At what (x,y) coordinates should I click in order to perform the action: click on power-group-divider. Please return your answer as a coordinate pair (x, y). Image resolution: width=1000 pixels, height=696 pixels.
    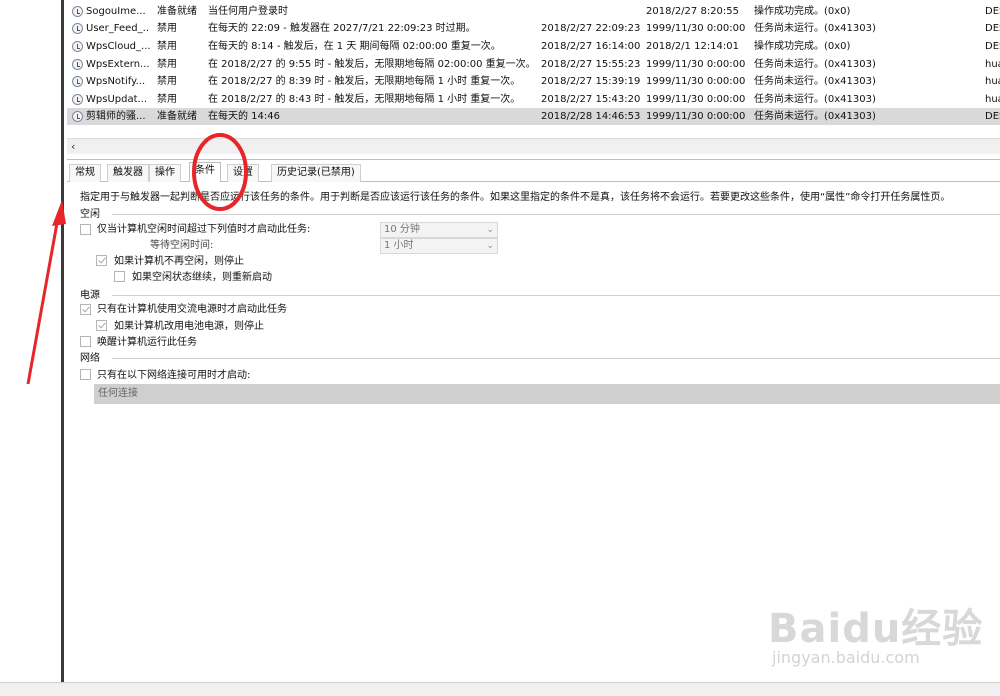
    Looking at the image, I should click on (556, 295).